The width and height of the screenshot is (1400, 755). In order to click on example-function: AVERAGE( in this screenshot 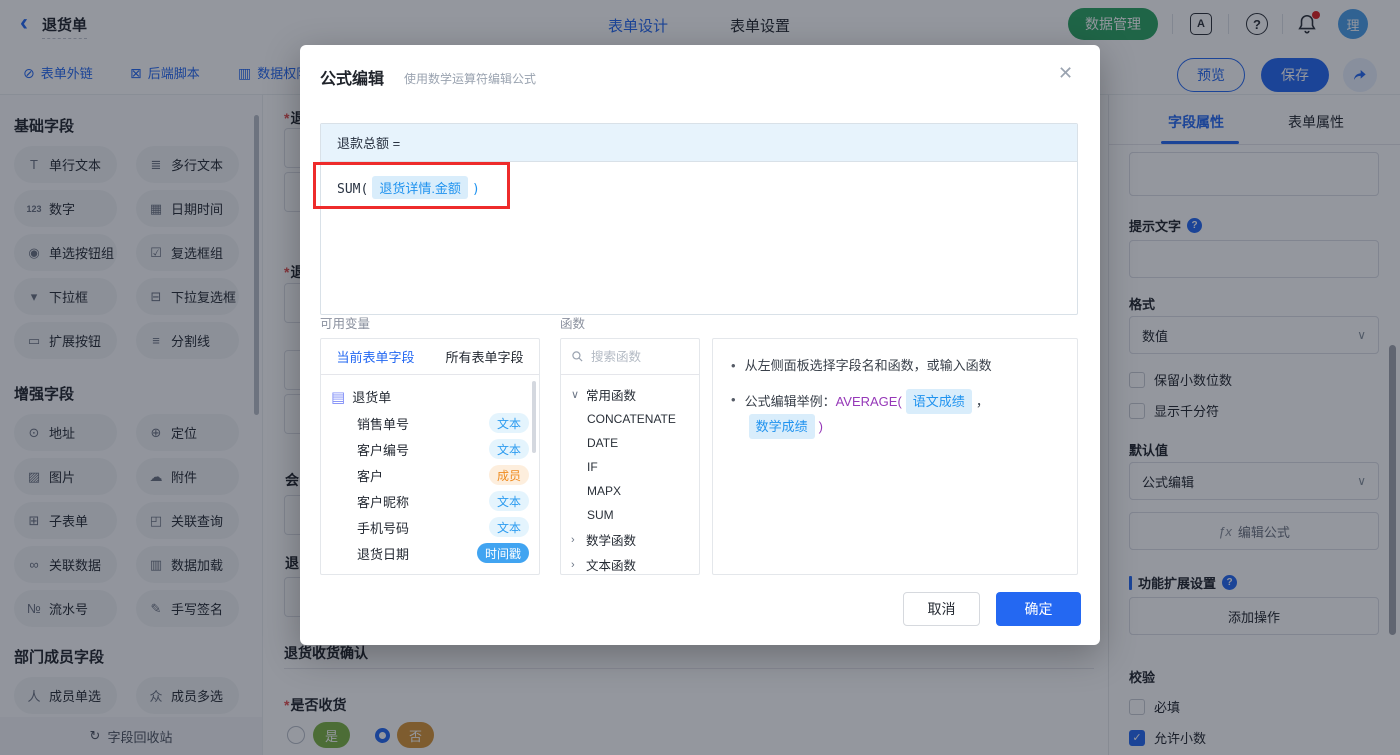, I will do `click(868, 401)`.